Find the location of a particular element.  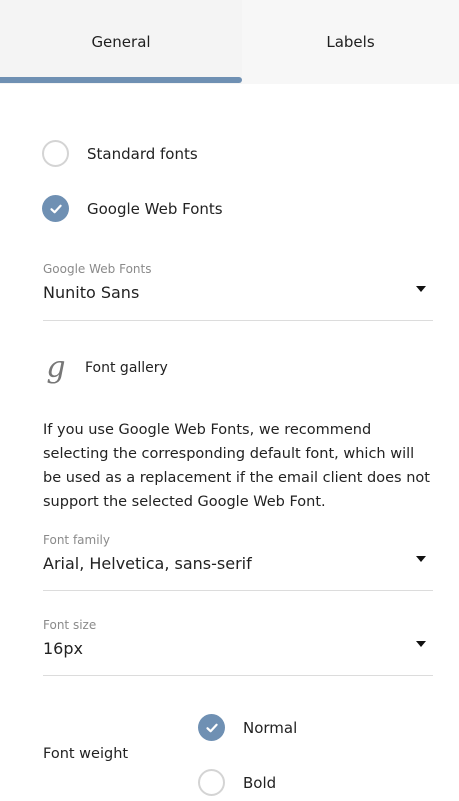

radio-standard-fonts-label: Standard fonts is located at coordinates (142, 153).